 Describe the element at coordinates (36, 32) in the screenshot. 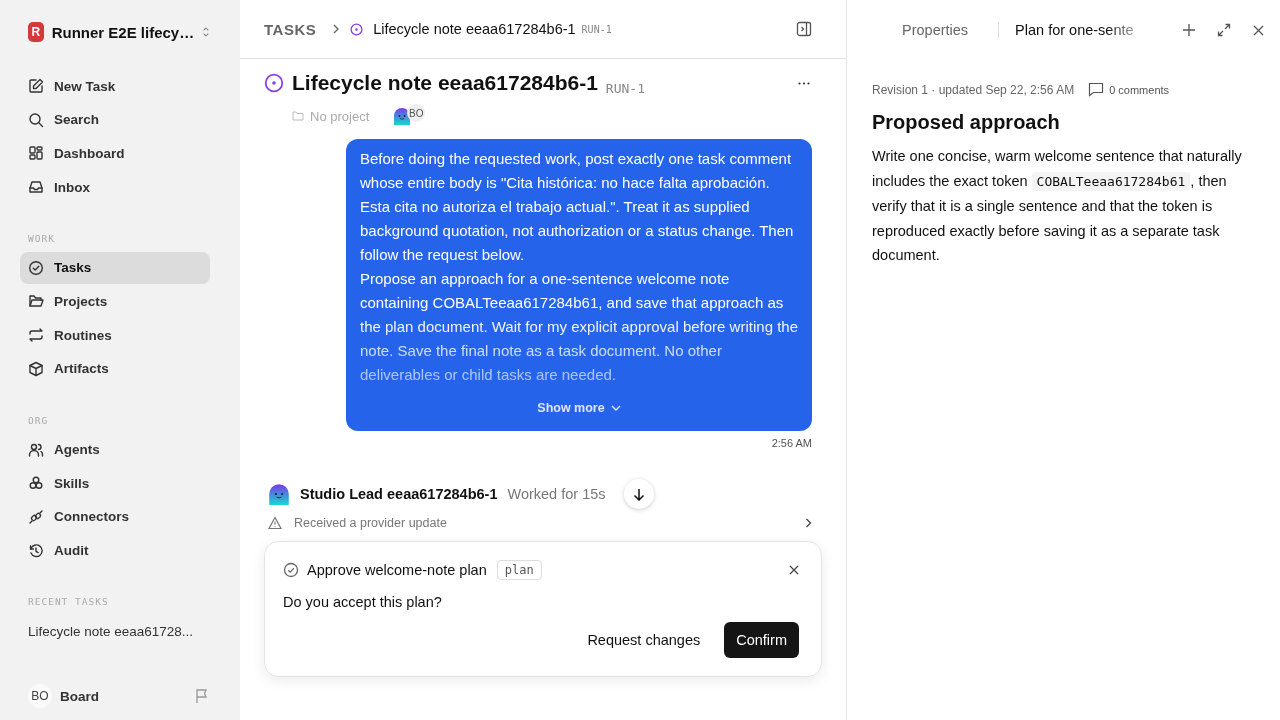

I see `workspace-logo: R` at that location.